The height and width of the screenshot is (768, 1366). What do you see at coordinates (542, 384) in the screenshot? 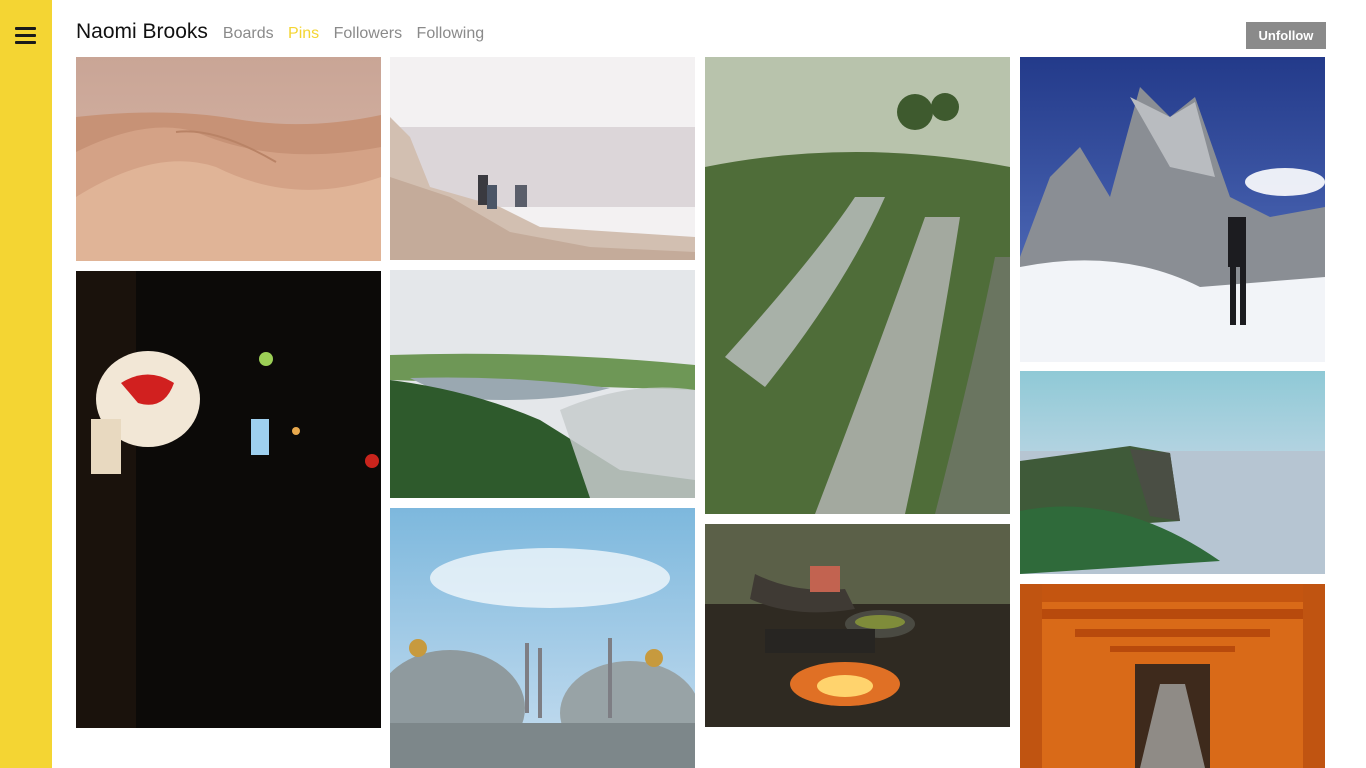
I see `pin-lake-valley` at bounding box center [542, 384].